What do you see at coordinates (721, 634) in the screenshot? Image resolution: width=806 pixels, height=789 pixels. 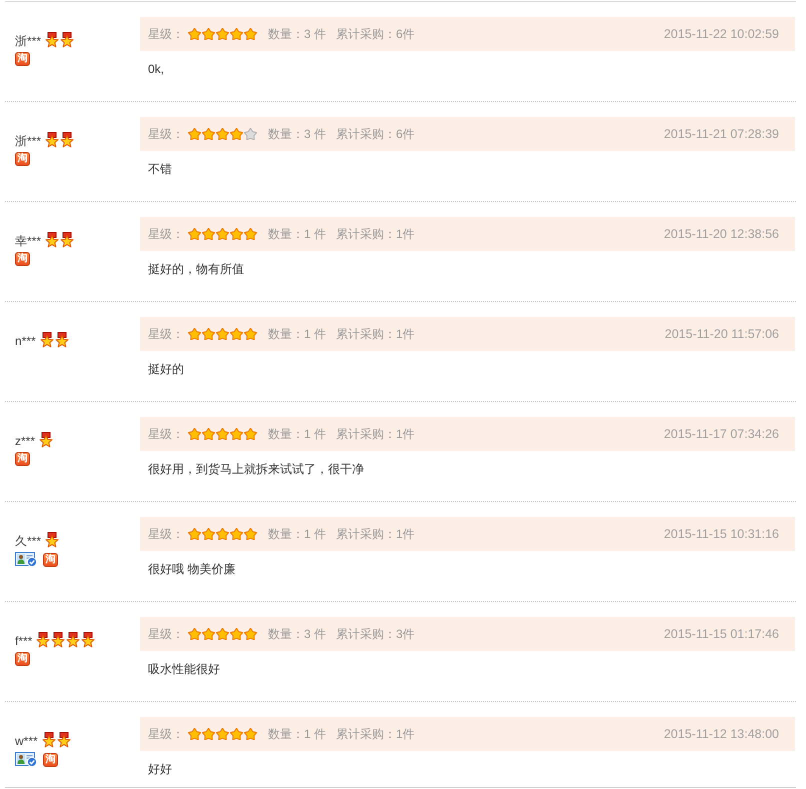 I see `review-date: 2015-11-15 01:17:46` at bounding box center [721, 634].